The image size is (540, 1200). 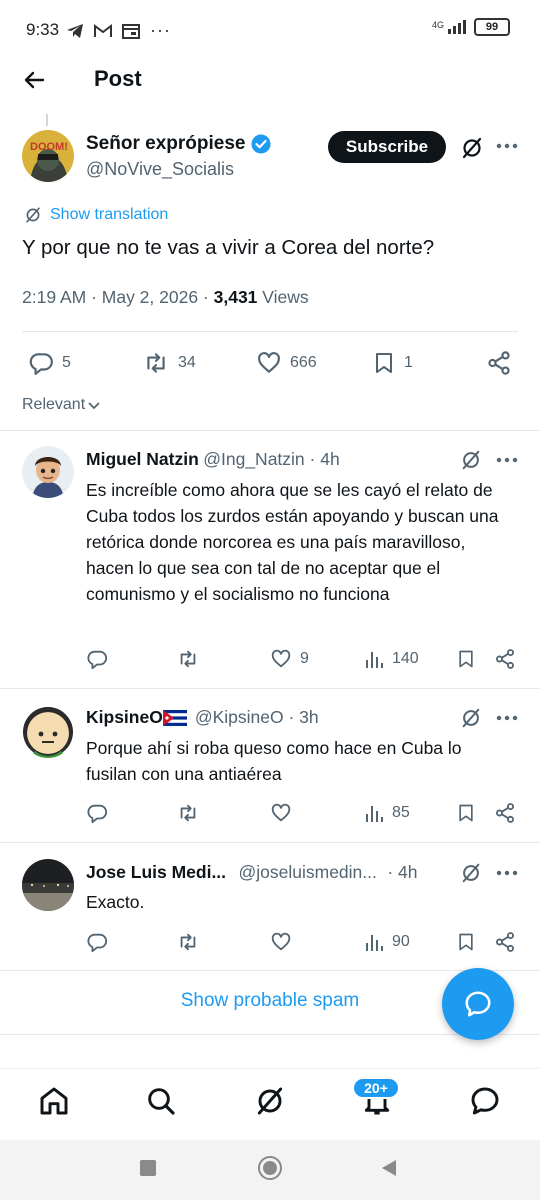 I want to click on reply-header: KipsineO @KipsineO · 3h, so click(x=266, y=717).